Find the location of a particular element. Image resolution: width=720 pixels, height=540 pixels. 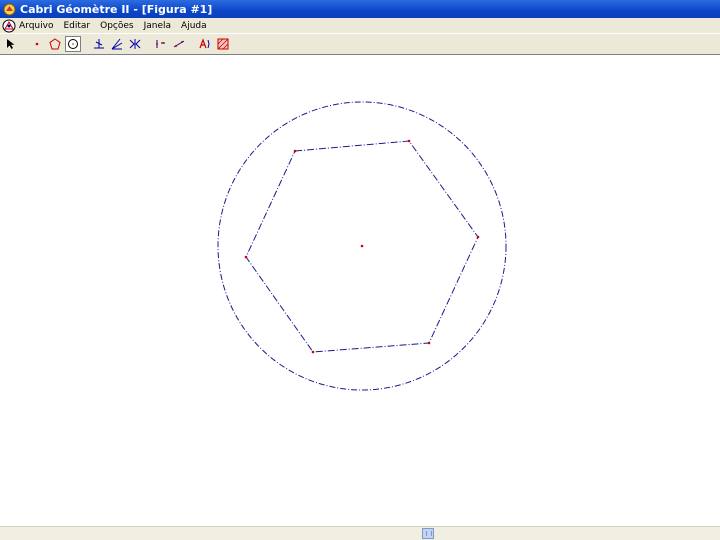

symmetry-tool-button is located at coordinates (135, 44).